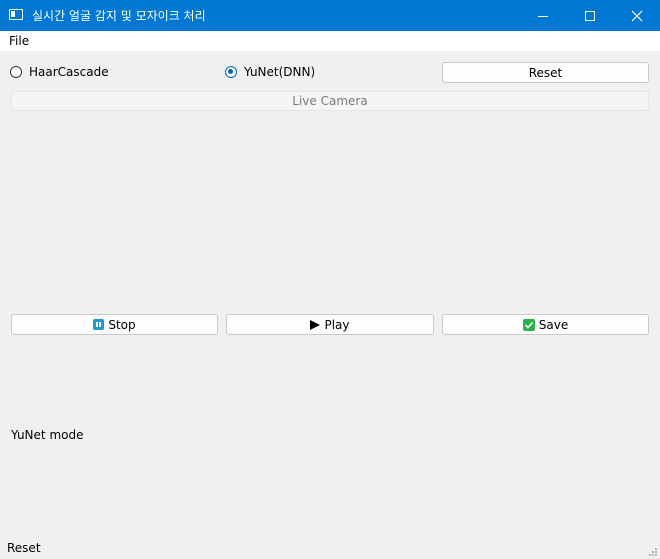 This screenshot has height=559, width=660. I want to click on play-icon, so click(315, 324).